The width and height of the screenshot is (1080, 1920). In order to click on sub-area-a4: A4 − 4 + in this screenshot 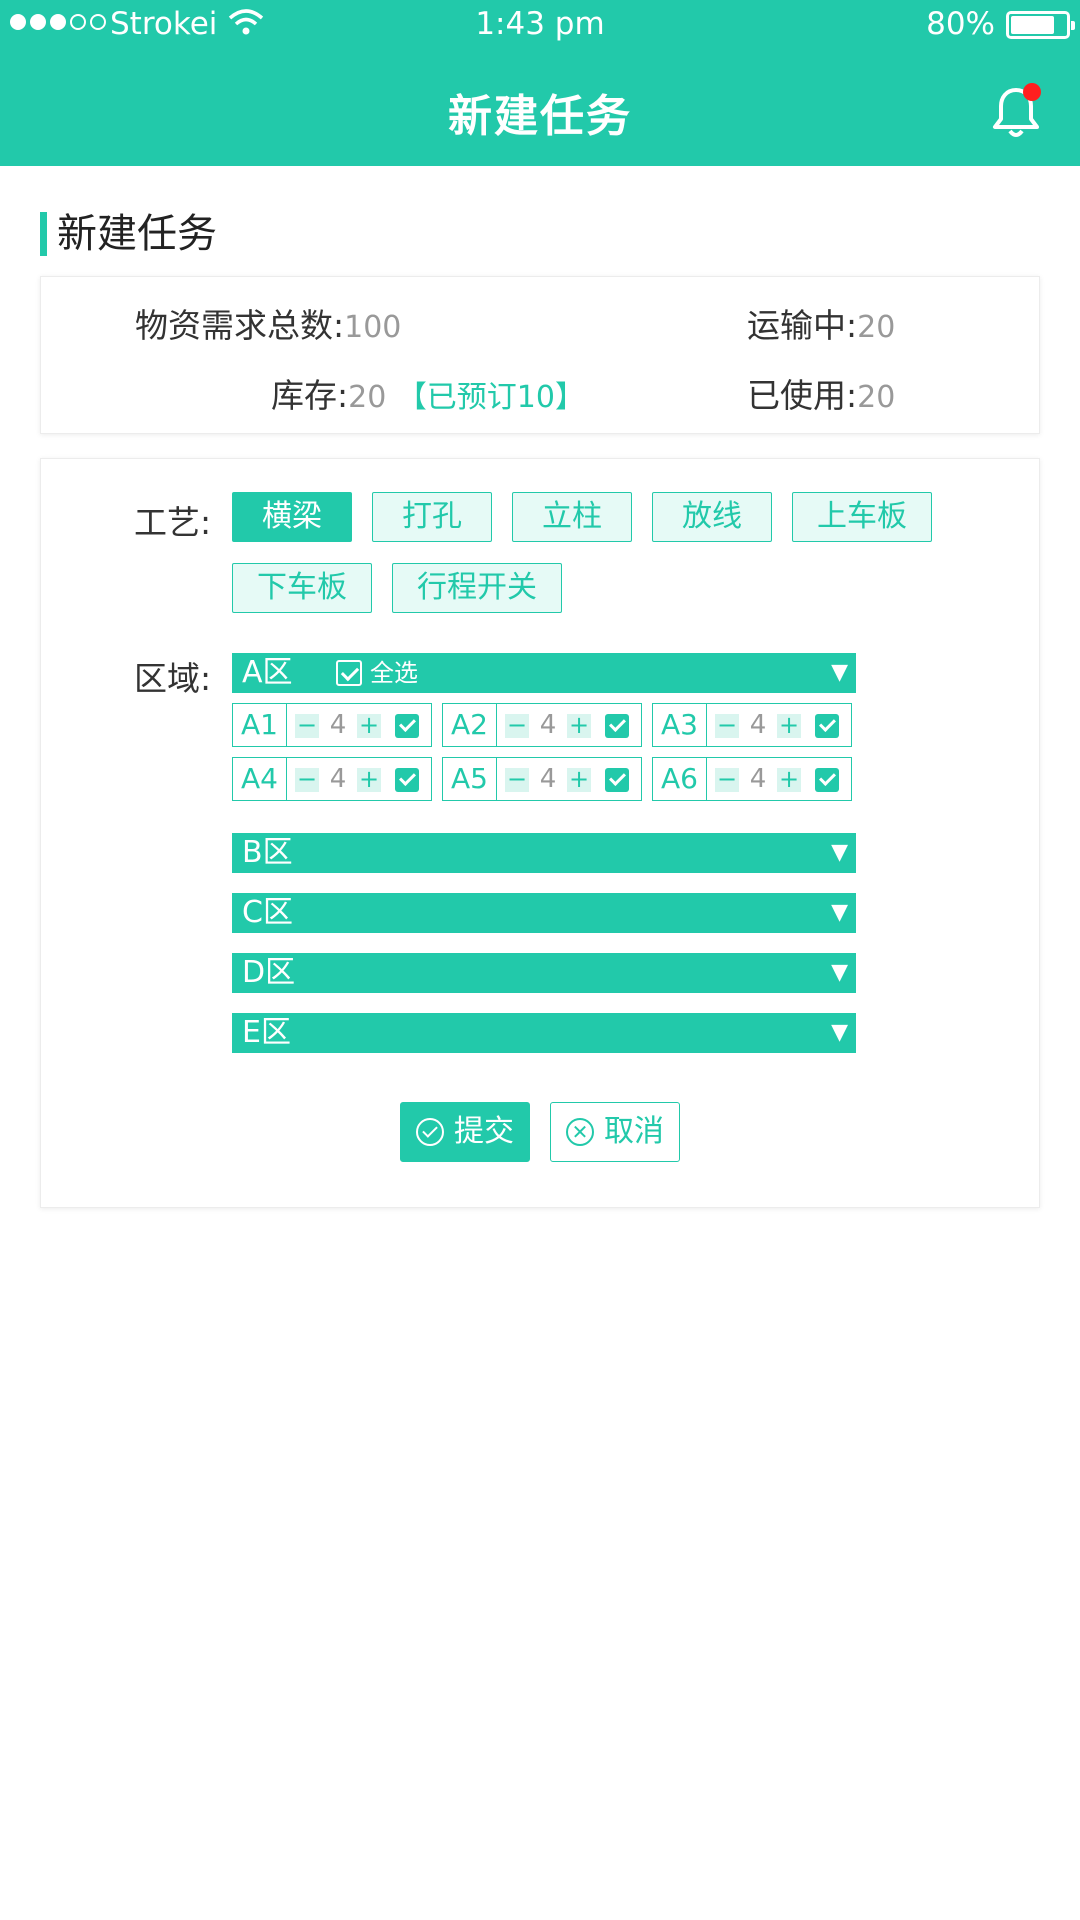, I will do `click(332, 779)`.